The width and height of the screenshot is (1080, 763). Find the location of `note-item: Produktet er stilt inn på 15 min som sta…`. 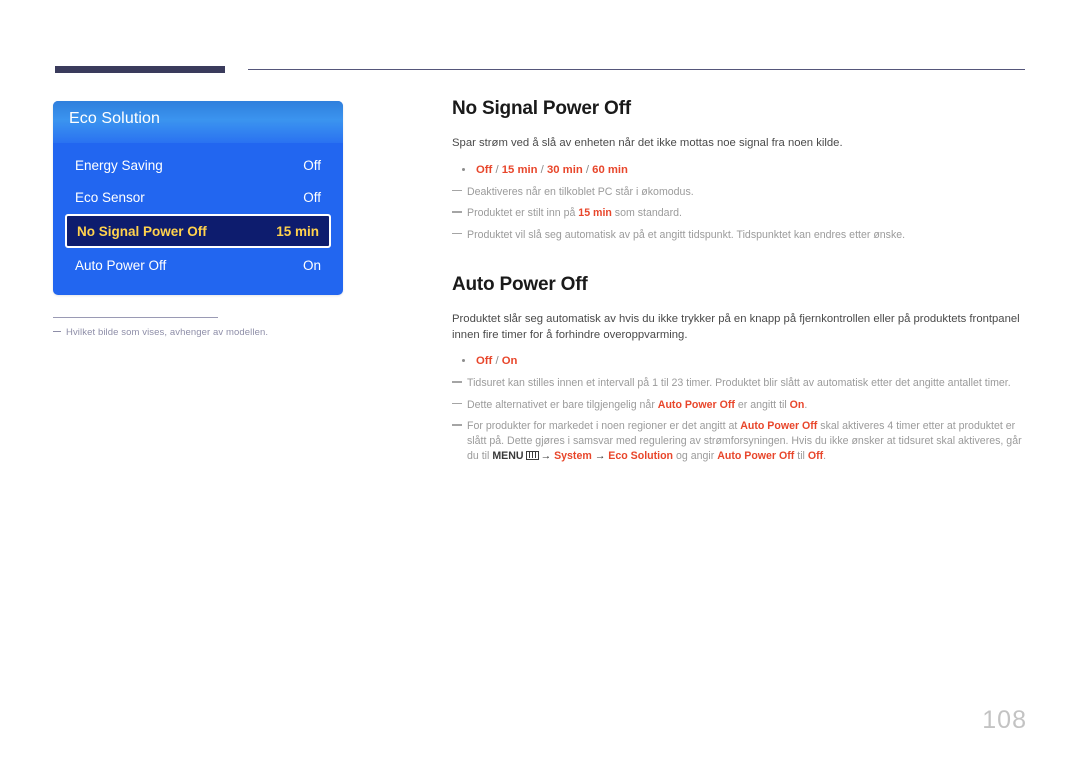

note-item: Produktet er stilt inn på 15 min som sta… is located at coordinates (738, 213).